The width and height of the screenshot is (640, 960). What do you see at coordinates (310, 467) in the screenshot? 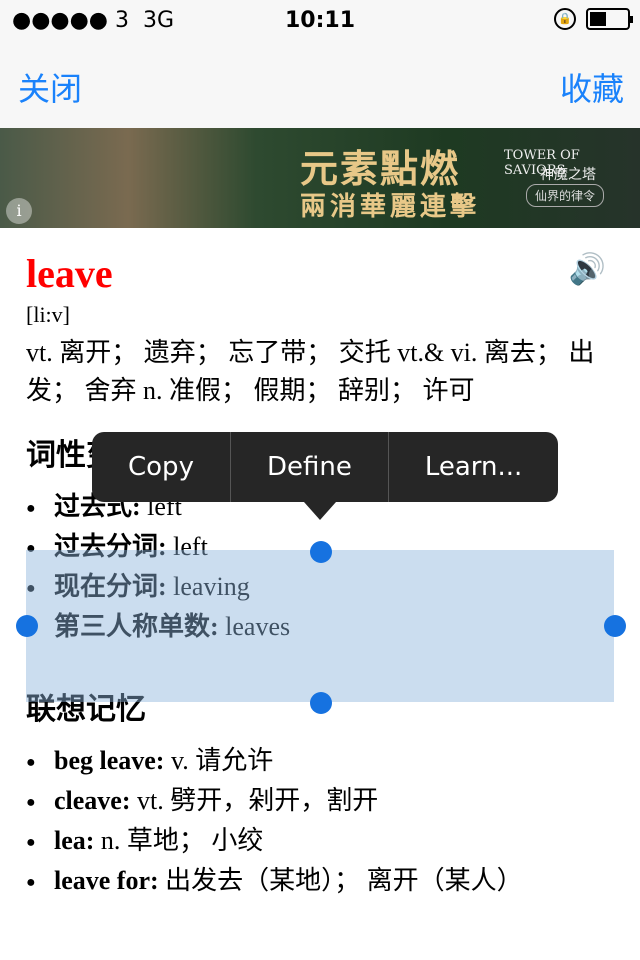
I see `define-button: Define` at bounding box center [310, 467].